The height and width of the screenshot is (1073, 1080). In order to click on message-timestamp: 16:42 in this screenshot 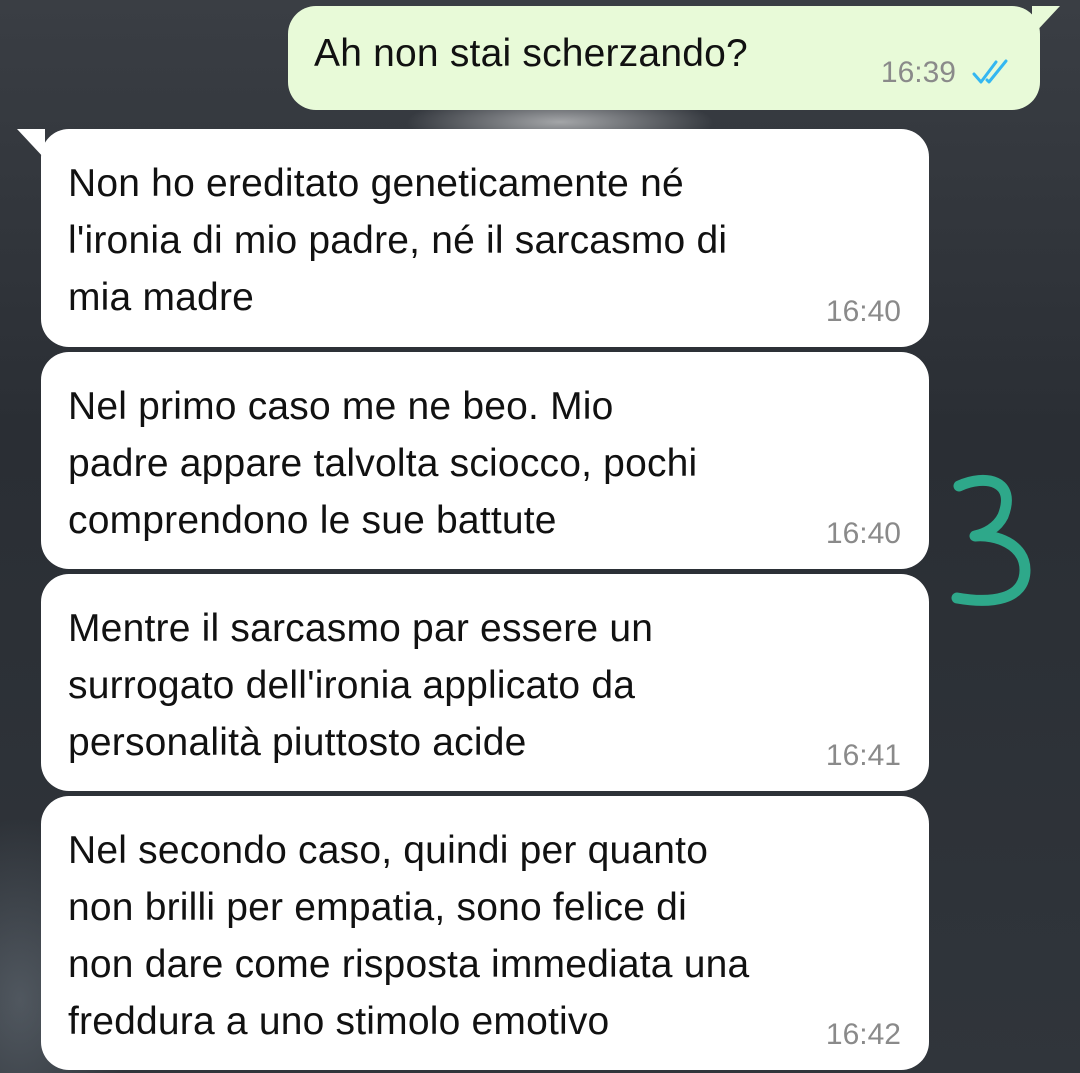, I will do `click(863, 1034)`.